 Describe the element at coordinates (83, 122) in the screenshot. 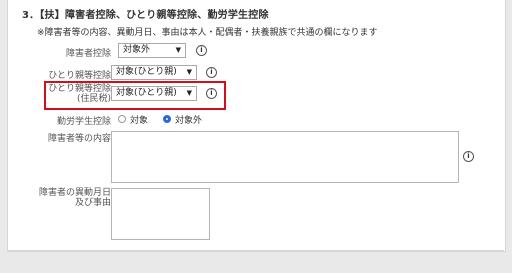

I see `working-student-label: 勤労学生控除` at that location.